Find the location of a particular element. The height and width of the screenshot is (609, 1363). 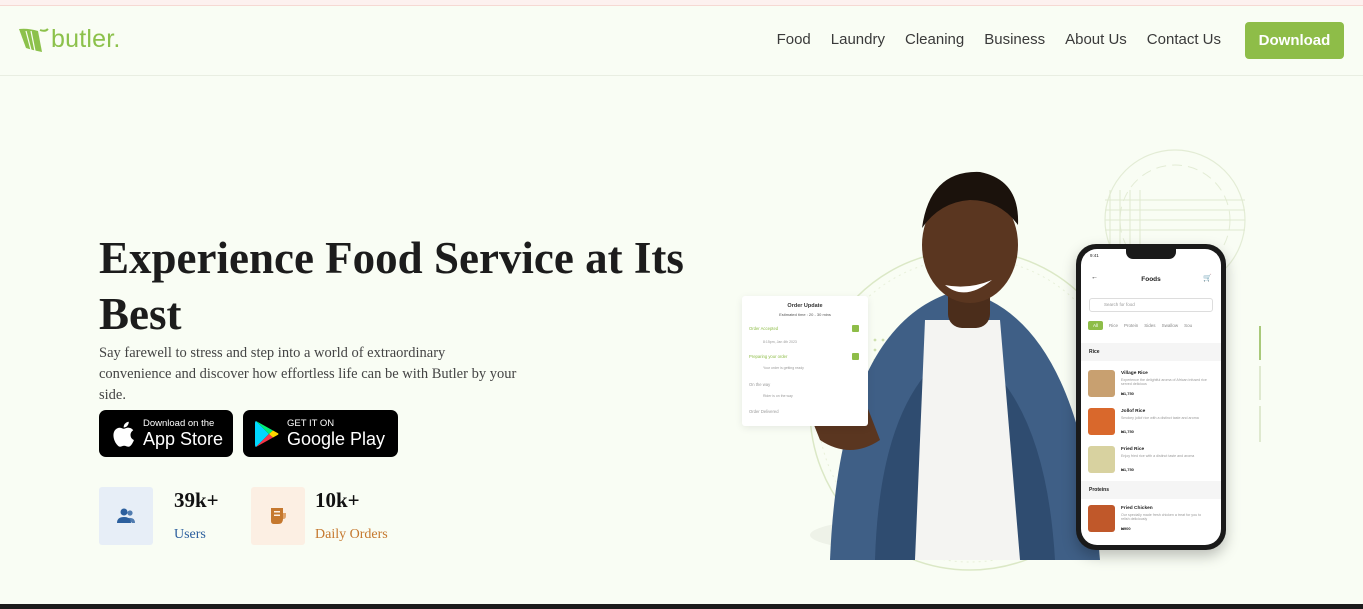

download-button: Download is located at coordinates (1294, 40).